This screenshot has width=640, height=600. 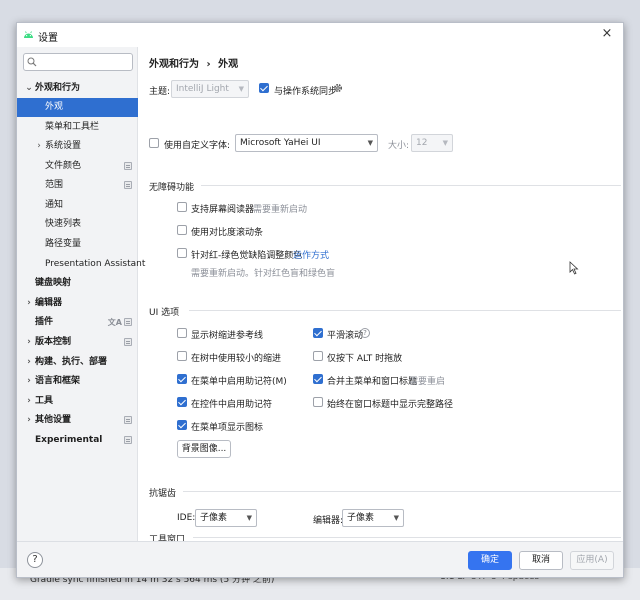 I want to click on editor-aa-dropdown: 子像素 ▼, so click(x=373, y=518).